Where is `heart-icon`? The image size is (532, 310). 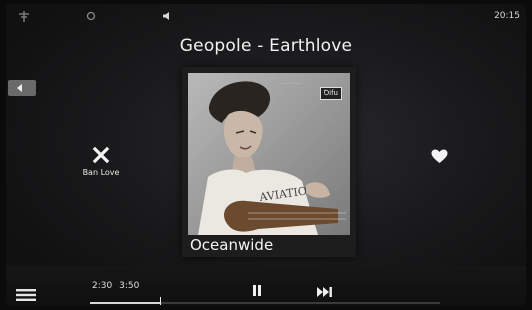
heart-icon is located at coordinates (439, 156).